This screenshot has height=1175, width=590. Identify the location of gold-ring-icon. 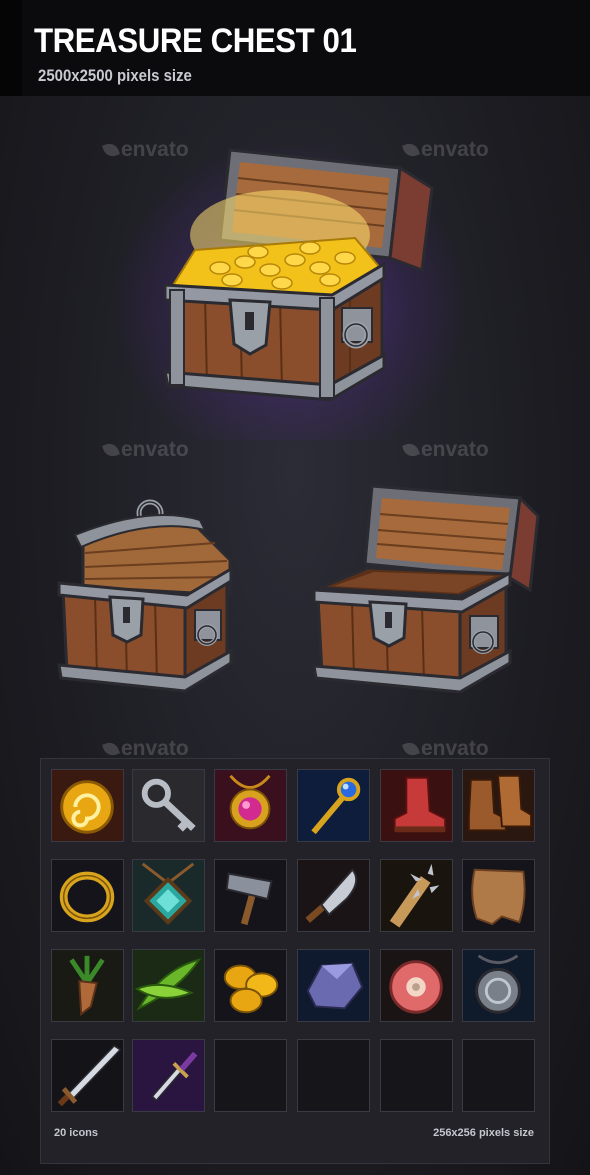
(87, 895).